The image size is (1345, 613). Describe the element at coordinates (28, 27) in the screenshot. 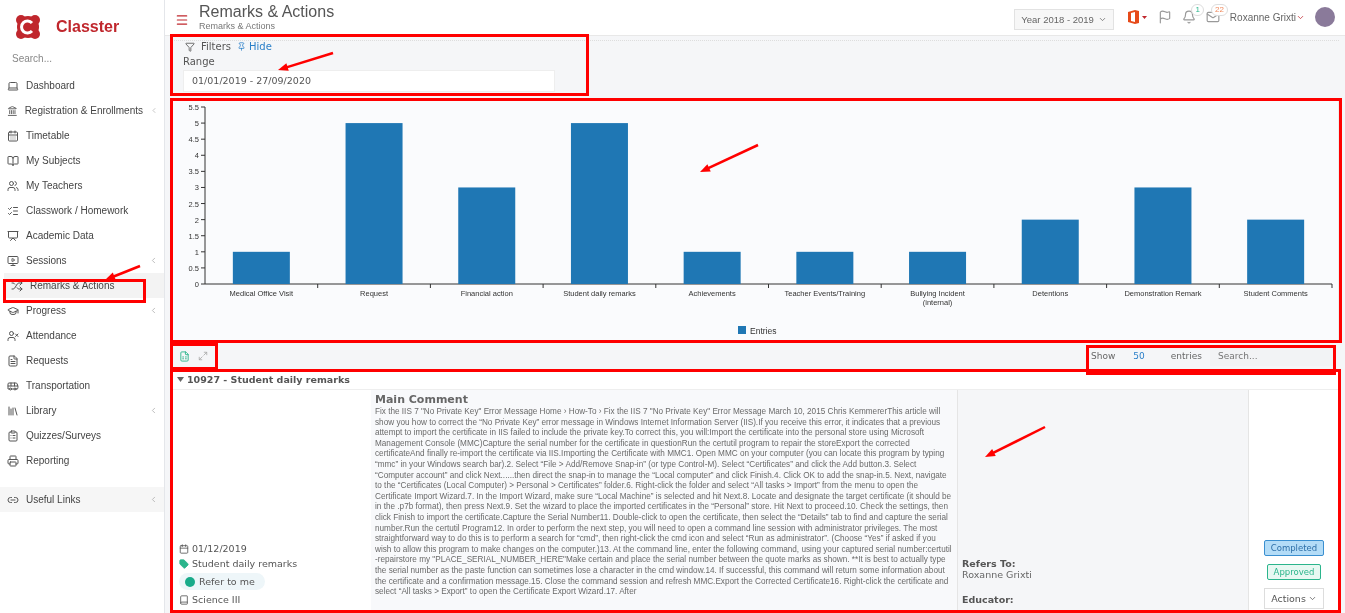

I see `logo-icon` at that location.